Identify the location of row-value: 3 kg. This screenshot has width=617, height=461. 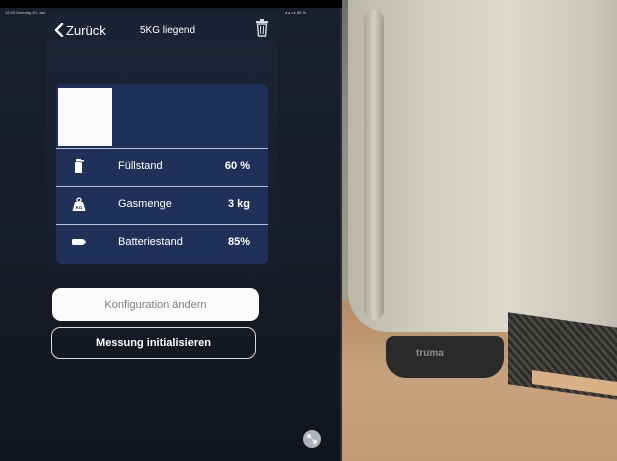
(238, 204).